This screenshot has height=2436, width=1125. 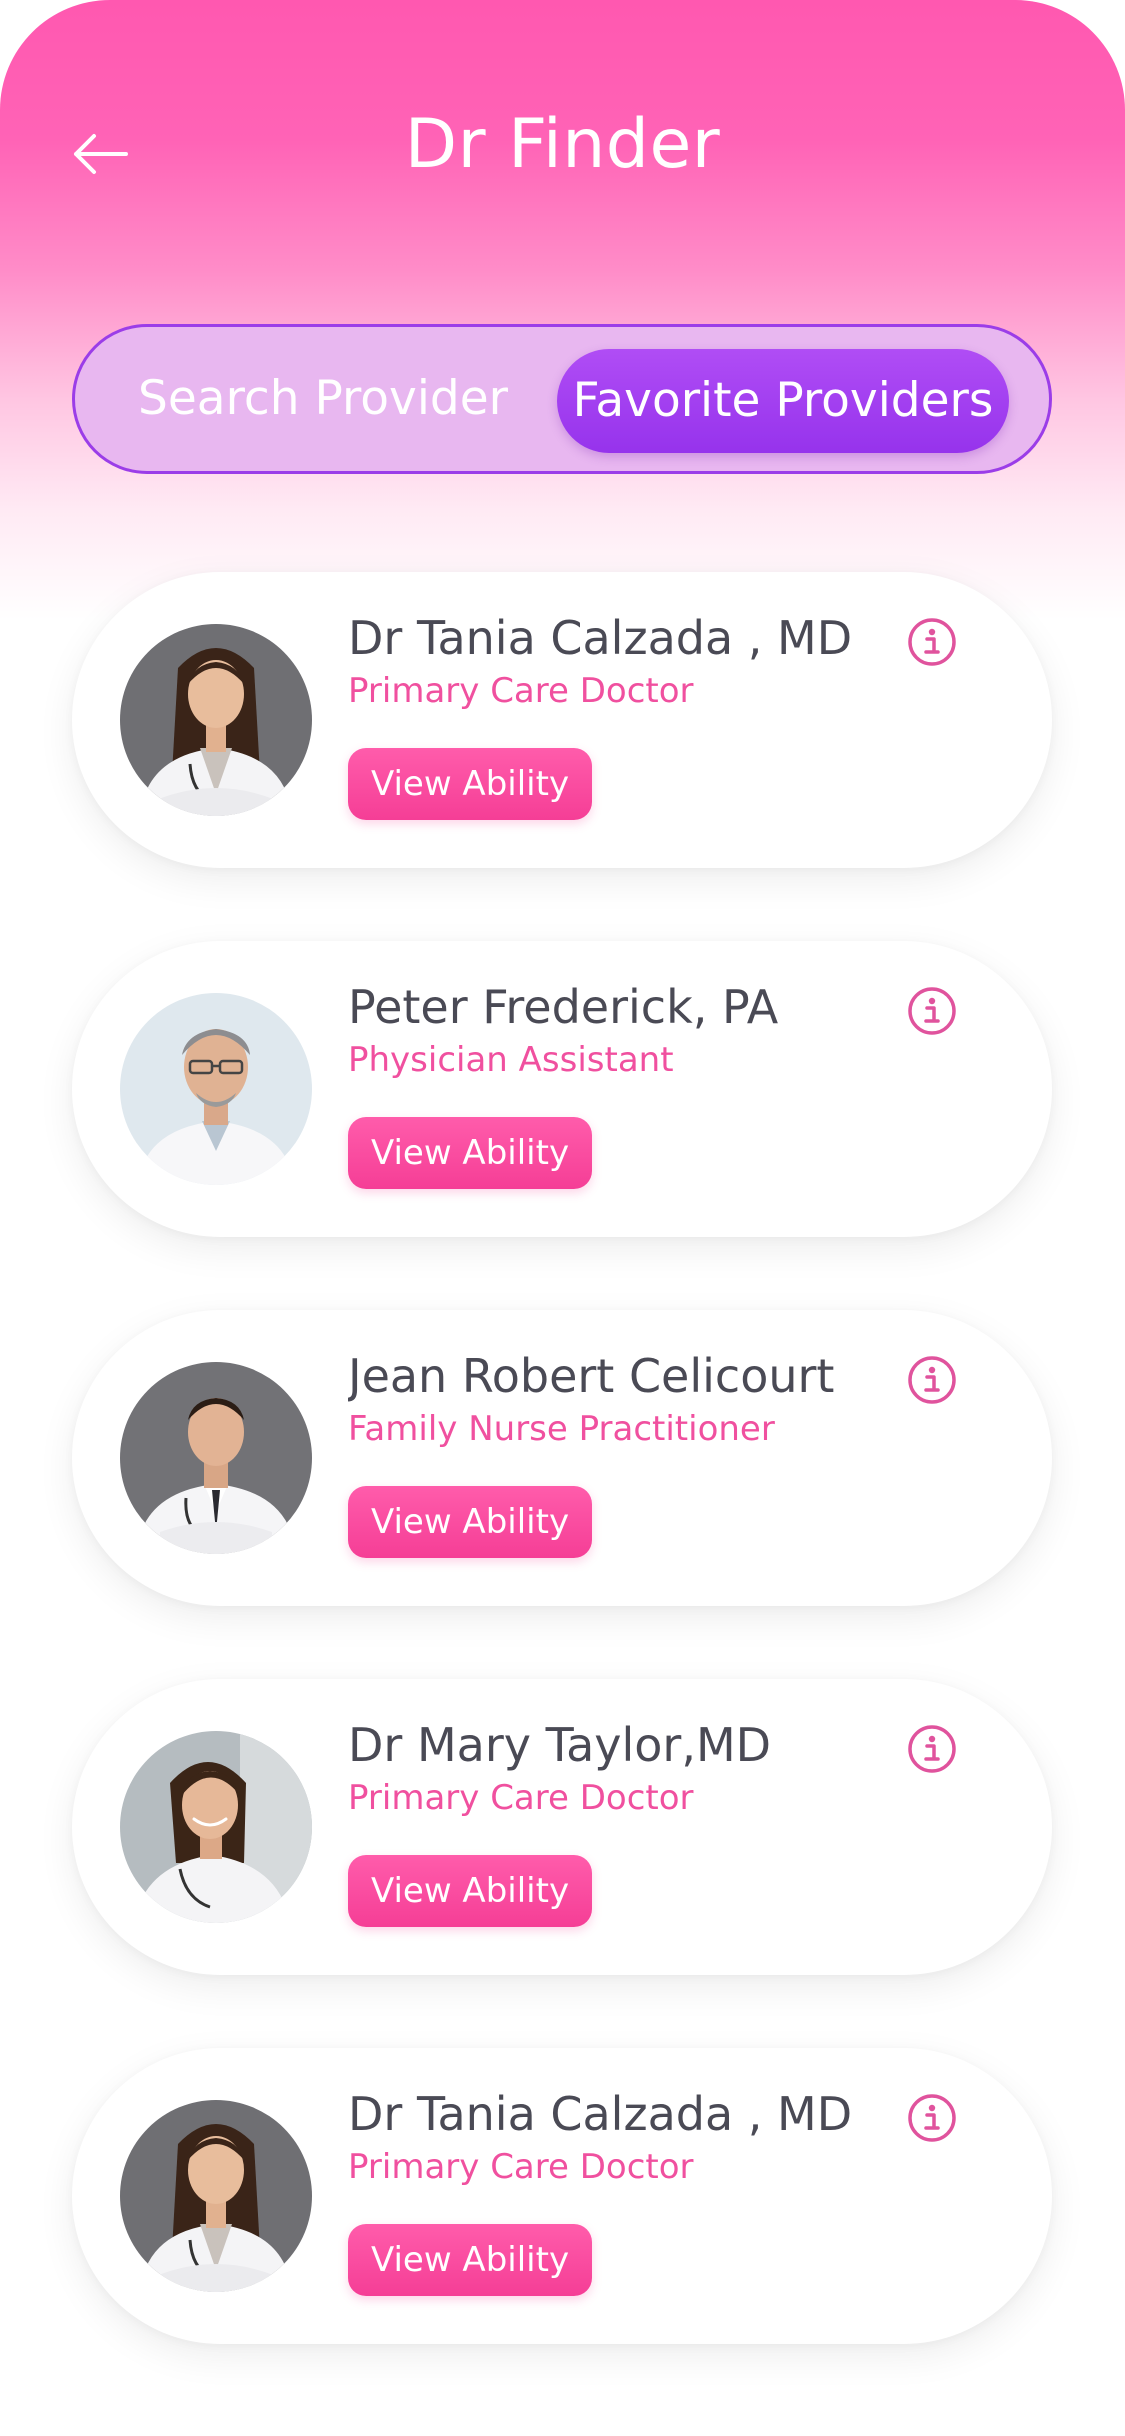 What do you see at coordinates (560, 1745) in the screenshot?
I see `provider-name: Dr Mary Taylor,MD` at bounding box center [560, 1745].